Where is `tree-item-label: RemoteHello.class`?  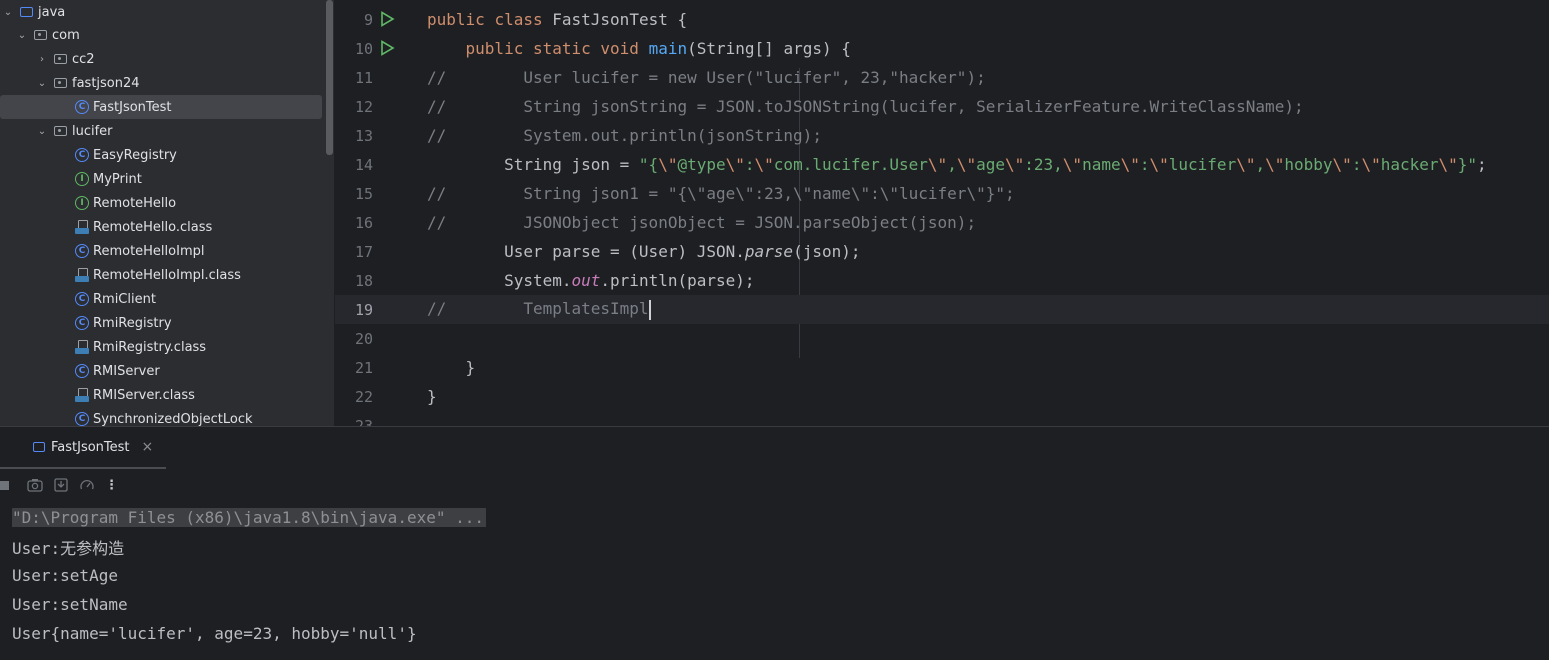
tree-item-label: RemoteHello.class is located at coordinates (153, 227).